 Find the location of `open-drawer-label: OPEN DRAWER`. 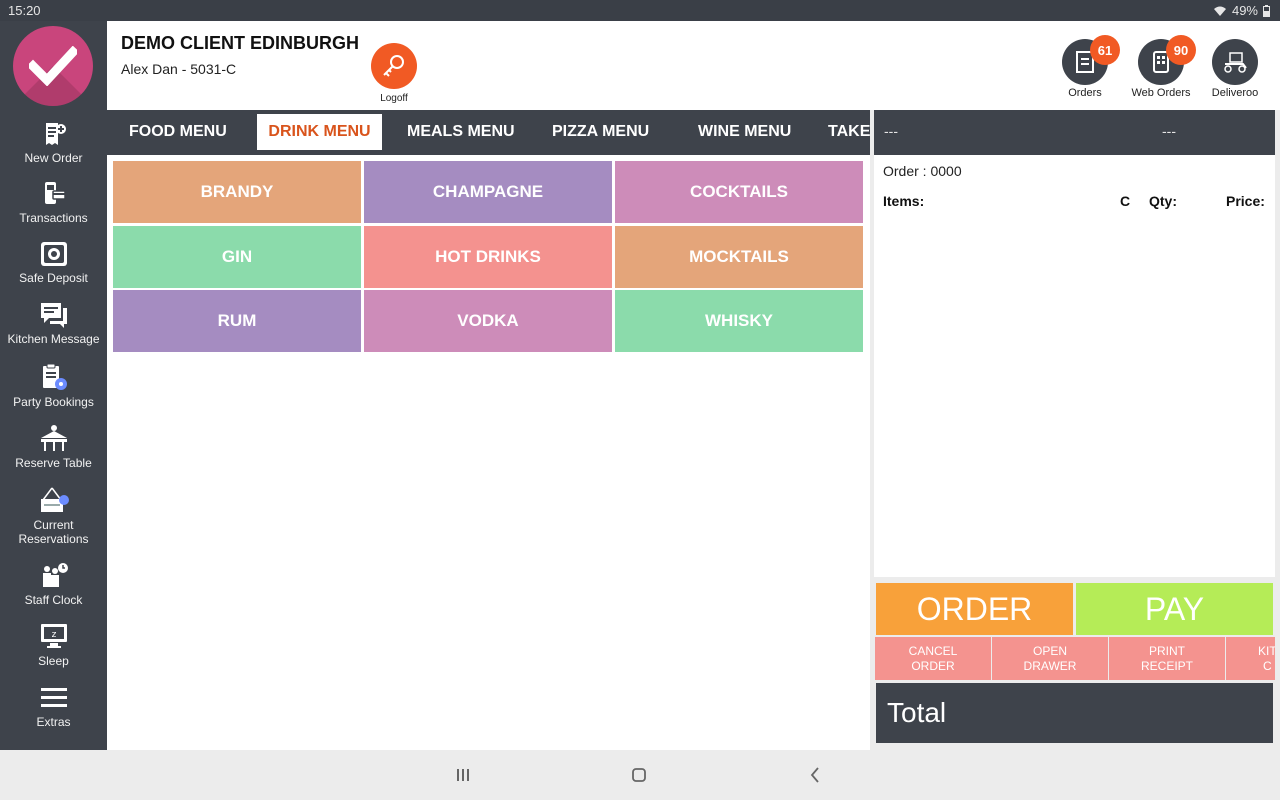

open-drawer-label: OPEN DRAWER is located at coordinates (1050, 658).